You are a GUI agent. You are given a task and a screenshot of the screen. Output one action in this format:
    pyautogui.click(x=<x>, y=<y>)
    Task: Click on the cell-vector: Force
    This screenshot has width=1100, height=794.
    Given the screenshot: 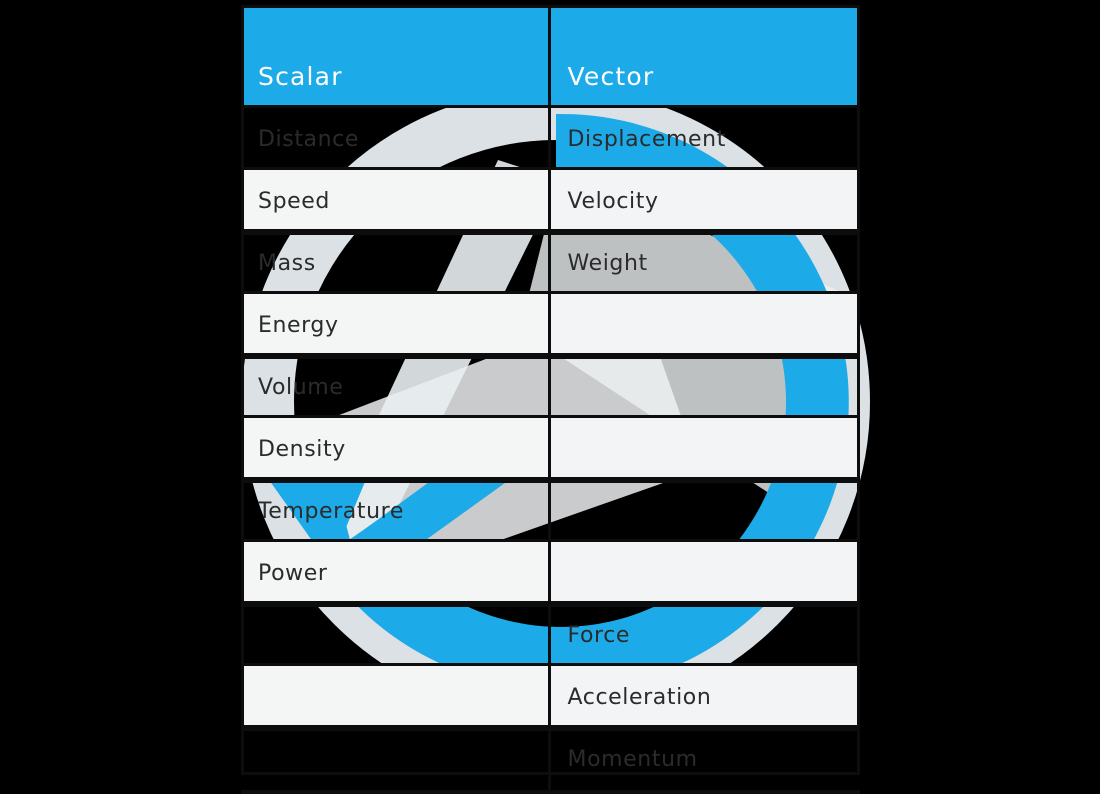 What is the action you would take?
    pyautogui.click(x=705, y=635)
    